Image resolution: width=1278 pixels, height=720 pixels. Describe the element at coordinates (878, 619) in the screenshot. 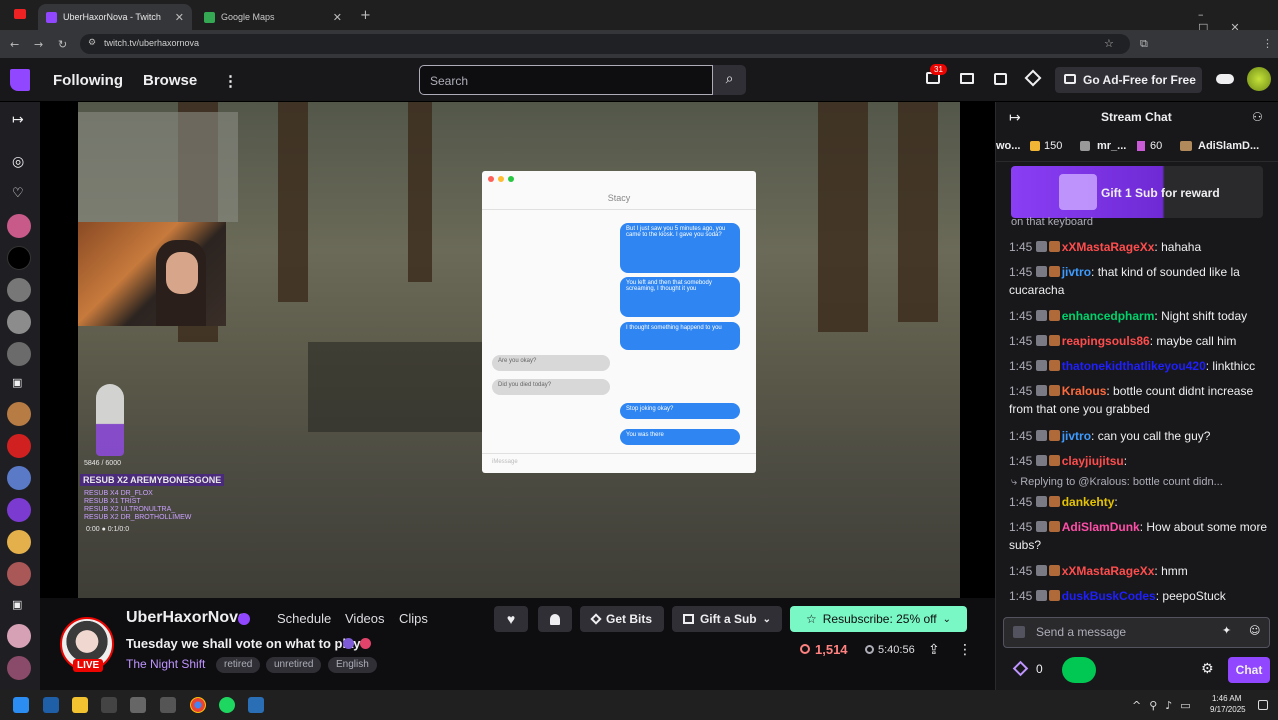

I see `resubscribe-button: ☆ Resubscribe: 25% off ⌄` at that location.